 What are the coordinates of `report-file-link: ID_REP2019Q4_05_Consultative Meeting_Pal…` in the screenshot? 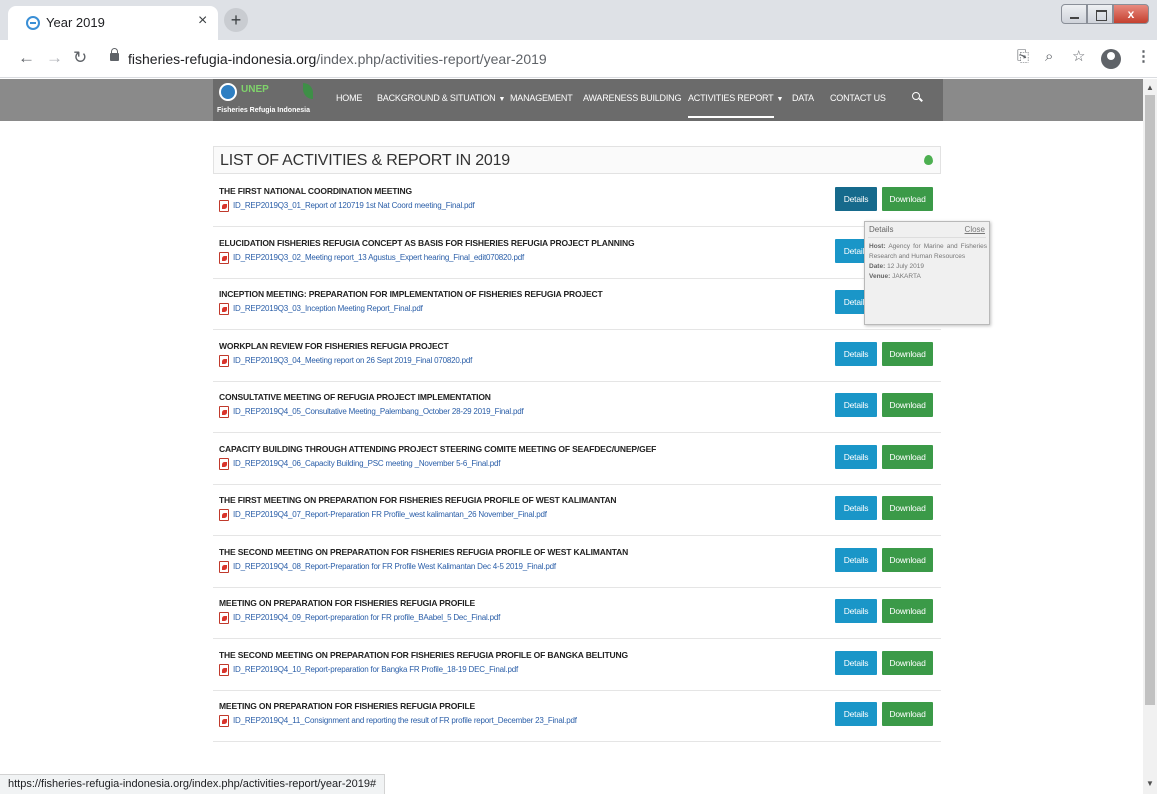 It's located at (378, 411).